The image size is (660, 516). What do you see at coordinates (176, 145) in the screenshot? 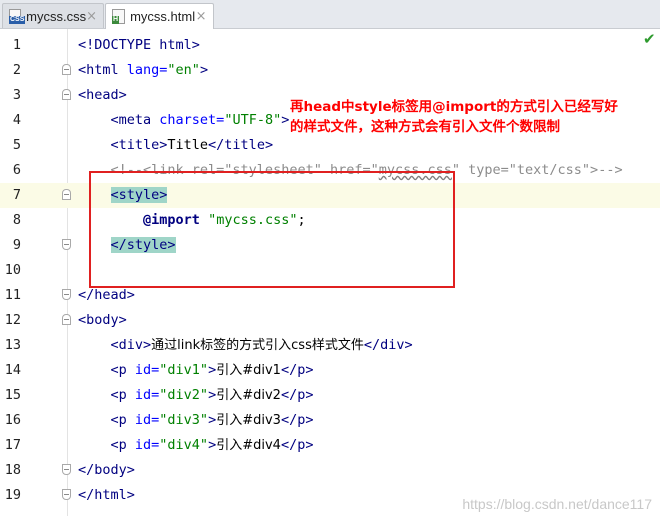
I see `code-text: <title>Title</title>` at bounding box center [176, 145].